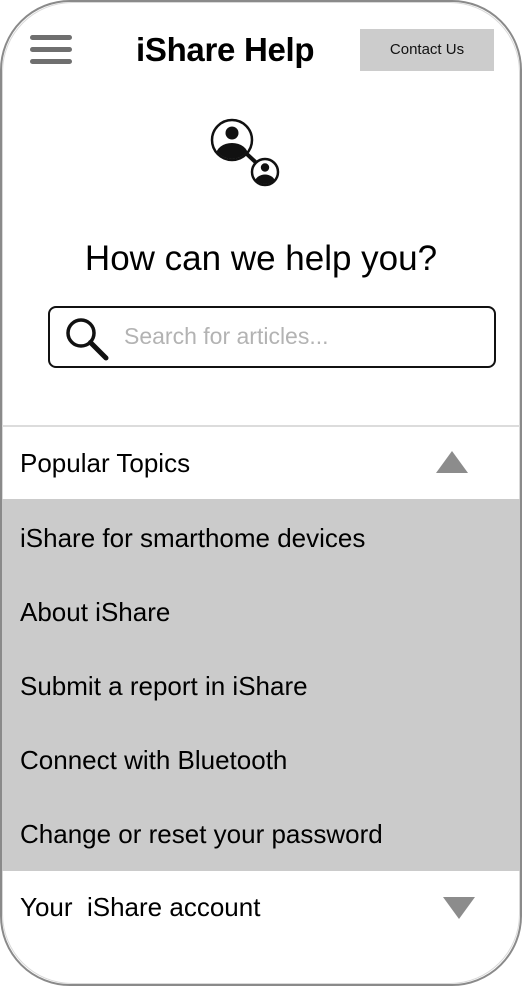 The width and height of the screenshot is (522, 986). What do you see at coordinates (459, 908) in the screenshot?
I see `expand-triangle-icon` at bounding box center [459, 908].